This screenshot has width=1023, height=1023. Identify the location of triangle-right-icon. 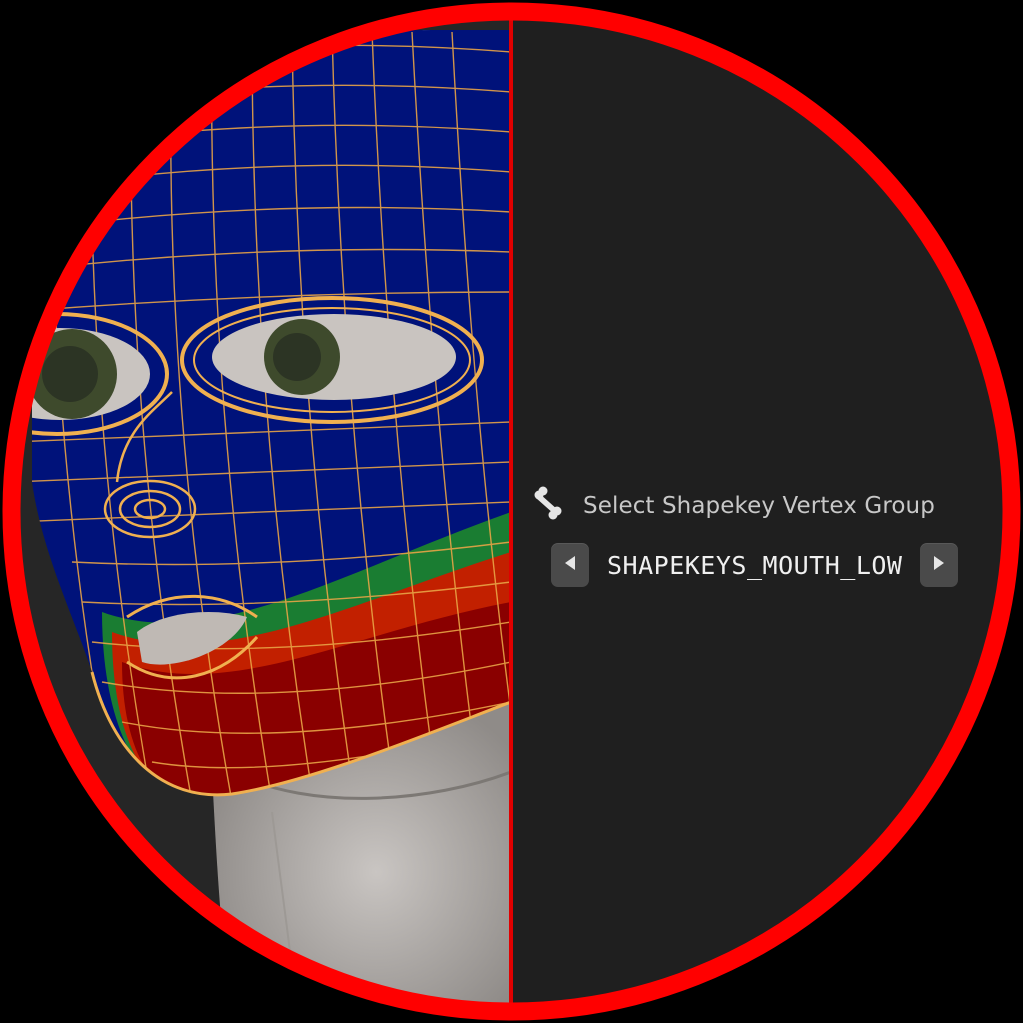
(939, 565).